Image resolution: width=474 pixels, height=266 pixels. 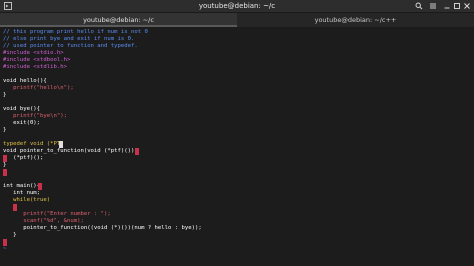 I want to click on code-line: (*ptf)();, so click(x=23, y=158).